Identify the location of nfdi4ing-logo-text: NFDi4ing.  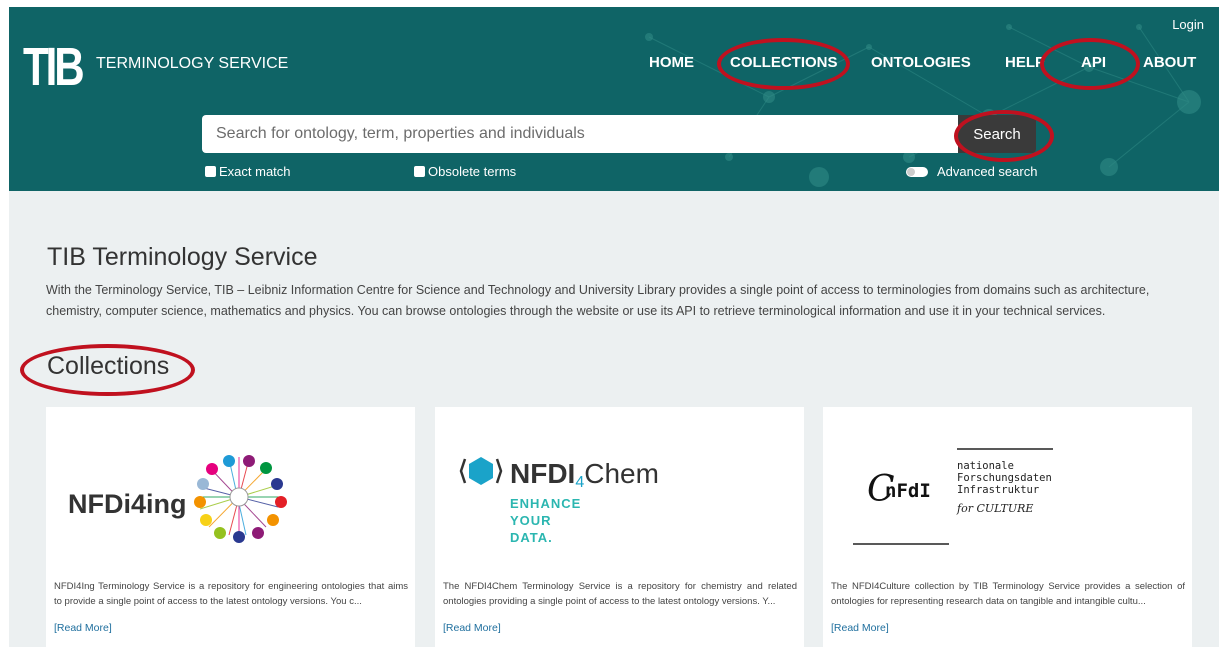
(127, 504).